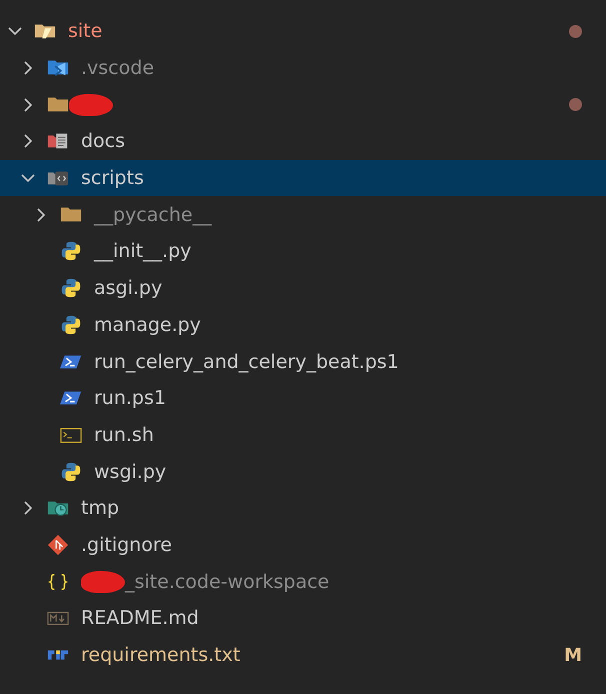 This screenshot has width=606, height=694. I want to click on file-name: scripts, so click(112, 178).